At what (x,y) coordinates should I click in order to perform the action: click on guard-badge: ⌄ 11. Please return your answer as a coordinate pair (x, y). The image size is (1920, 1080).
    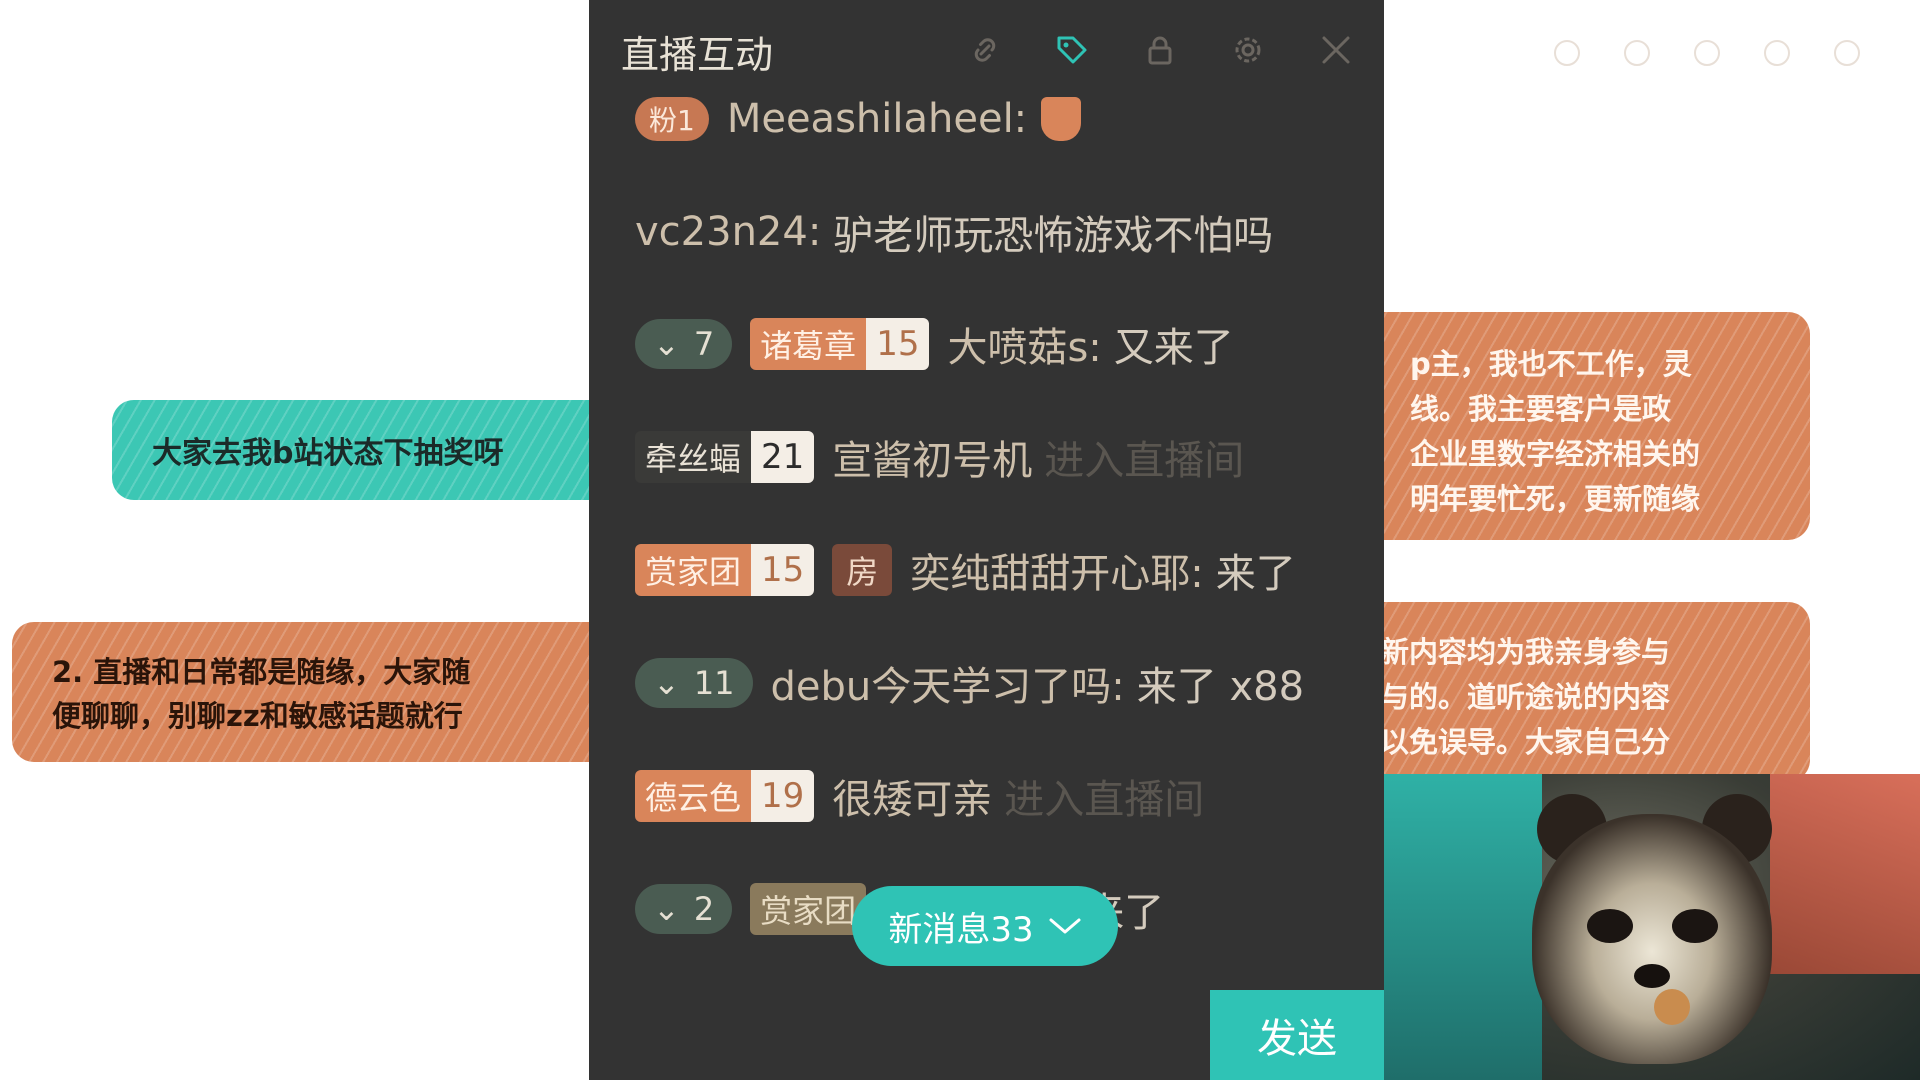
    Looking at the image, I should click on (694, 683).